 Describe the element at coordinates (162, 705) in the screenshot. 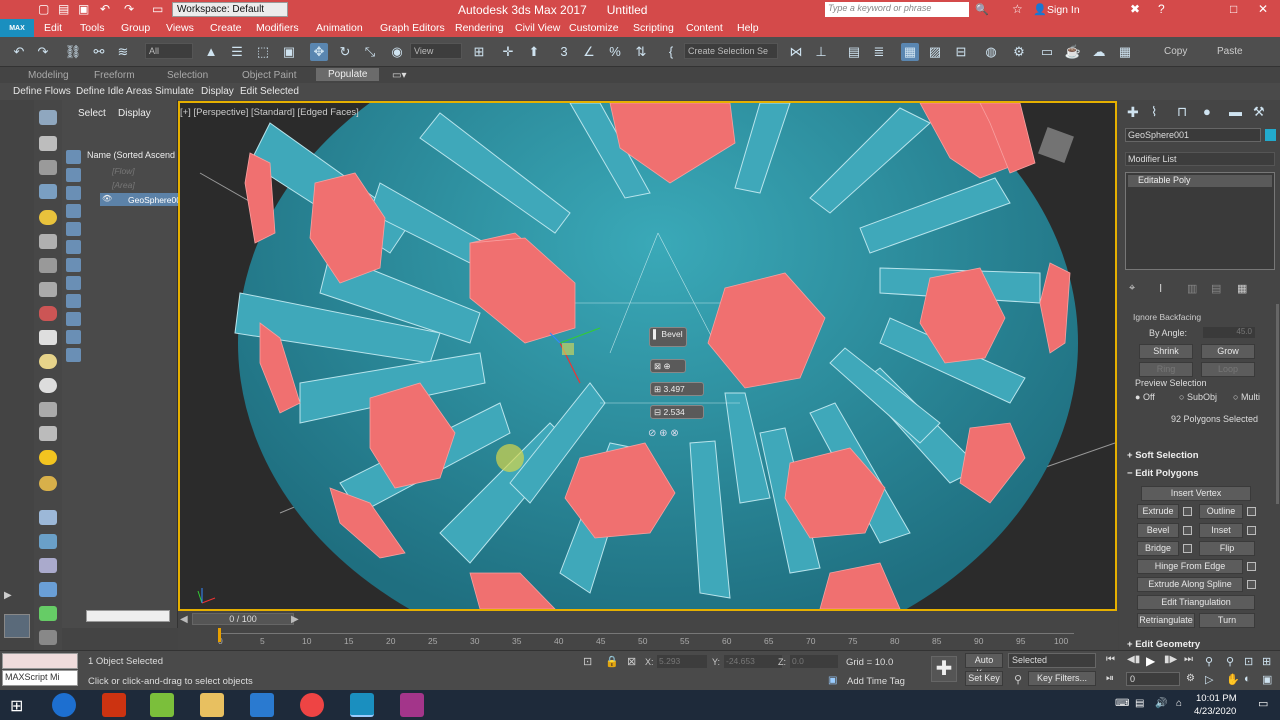

I see `sketch-app-icon` at that location.